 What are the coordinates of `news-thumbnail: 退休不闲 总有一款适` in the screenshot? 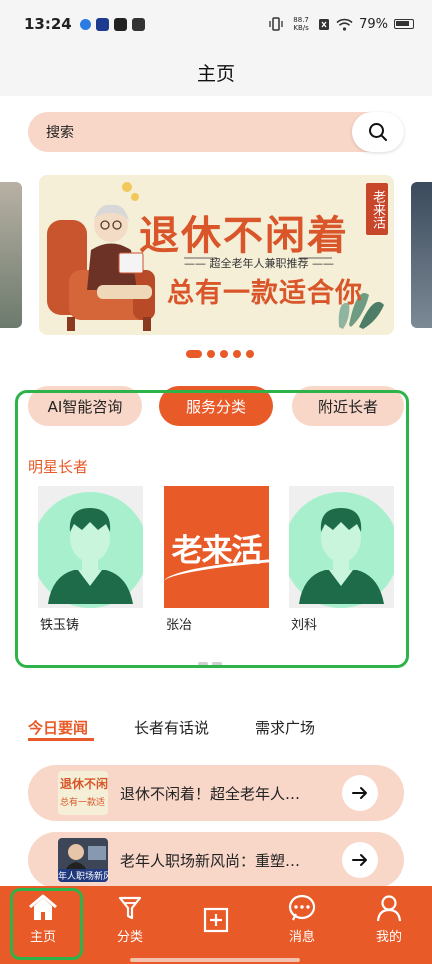 It's located at (83, 793).